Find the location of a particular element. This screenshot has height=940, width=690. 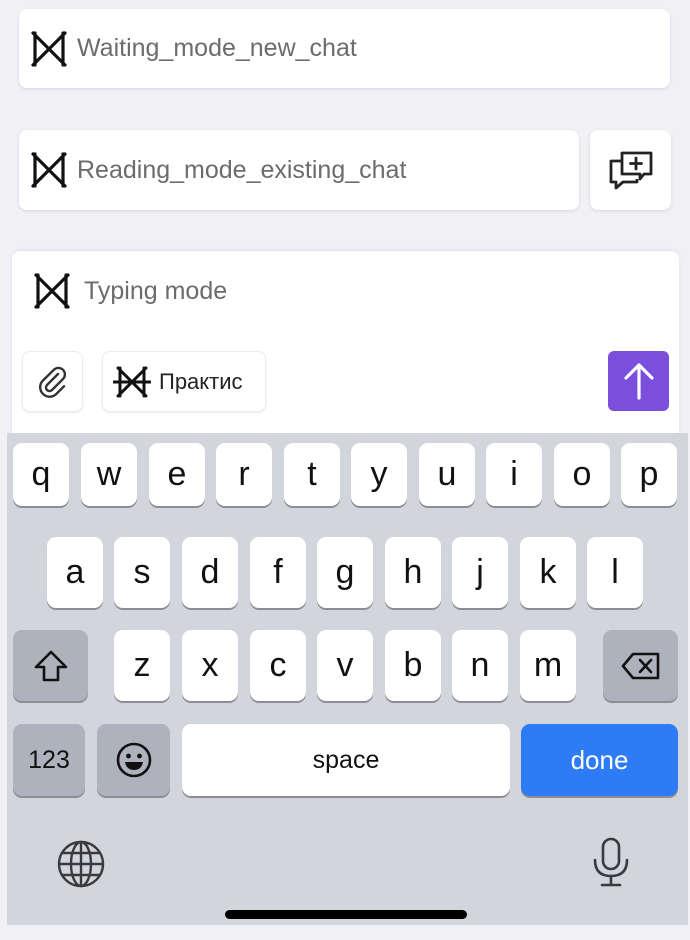

key-t: t is located at coordinates (312, 474).